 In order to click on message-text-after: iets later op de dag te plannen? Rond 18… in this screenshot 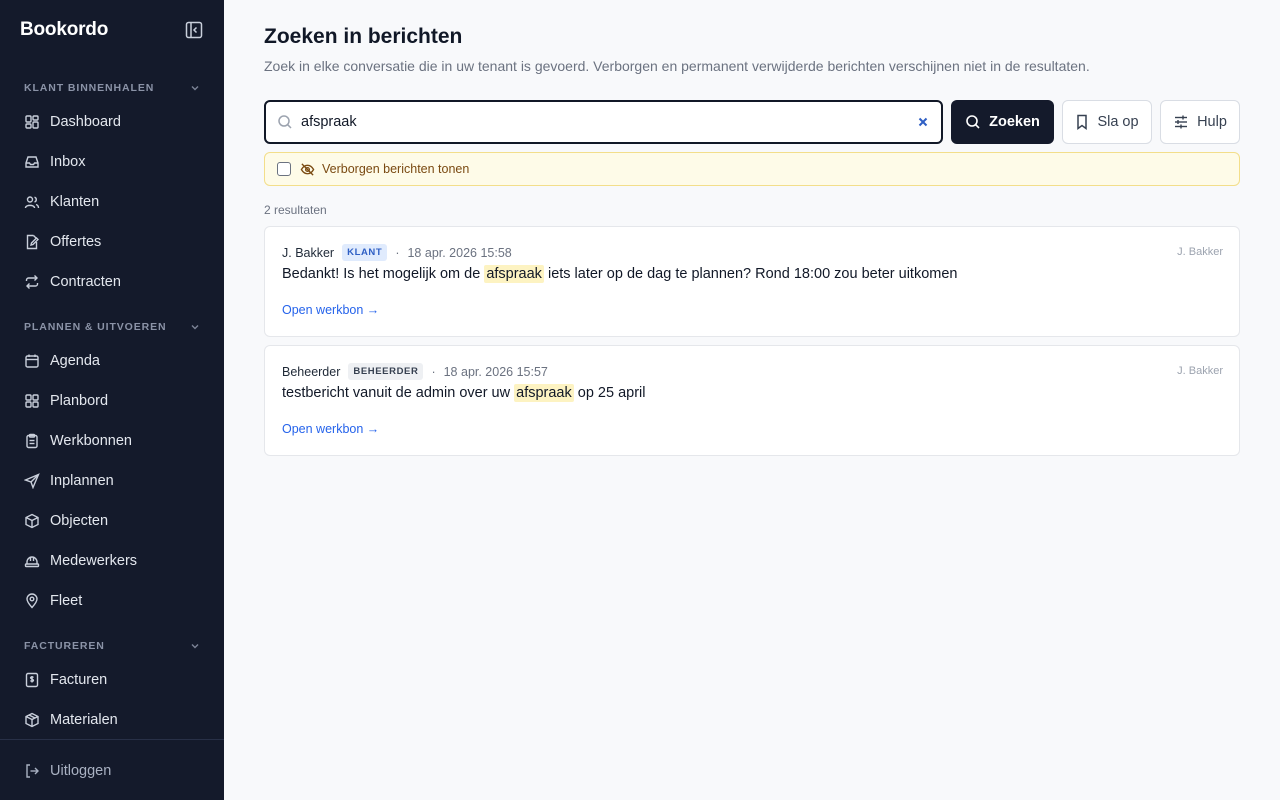, I will do `click(750, 274)`.